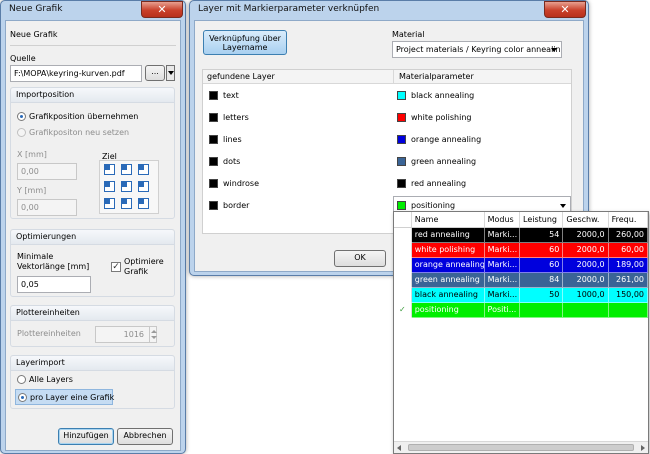  What do you see at coordinates (47, 171) in the screenshot?
I see `x-field: 0,00` at bounding box center [47, 171].